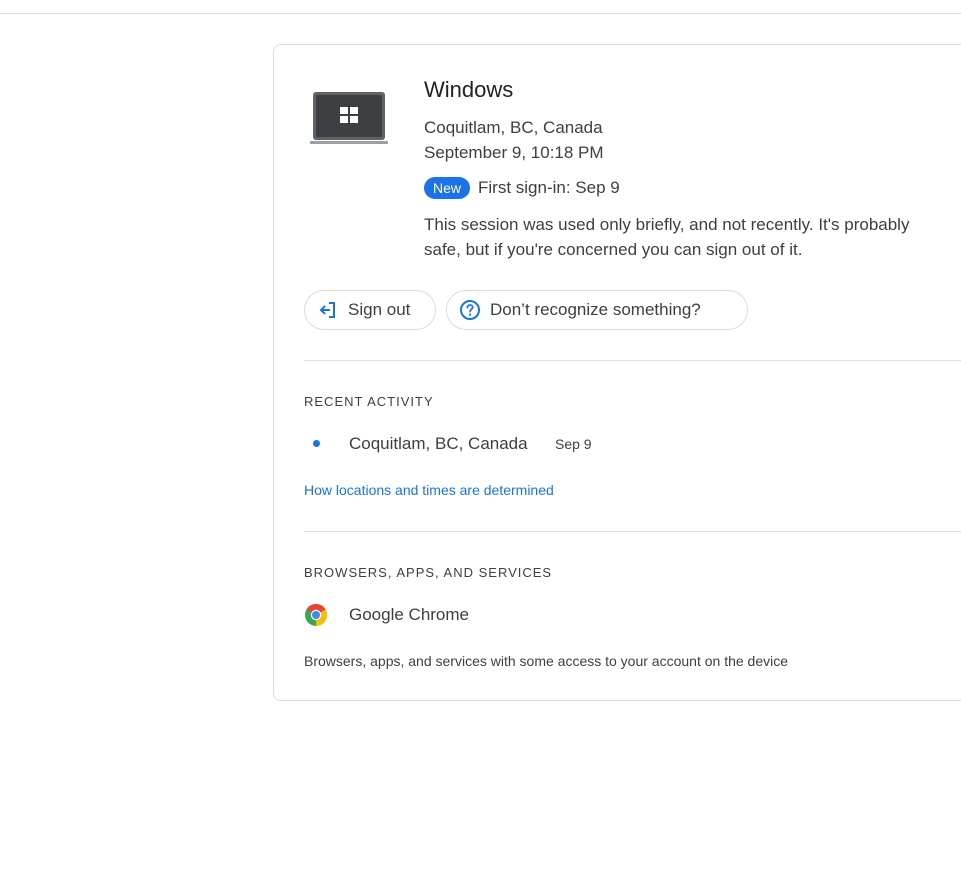  What do you see at coordinates (428, 572) in the screenshot?
I see `services-heading: BROWSERS, APPS, AND SERVICES` at bounding box center [428, 572].